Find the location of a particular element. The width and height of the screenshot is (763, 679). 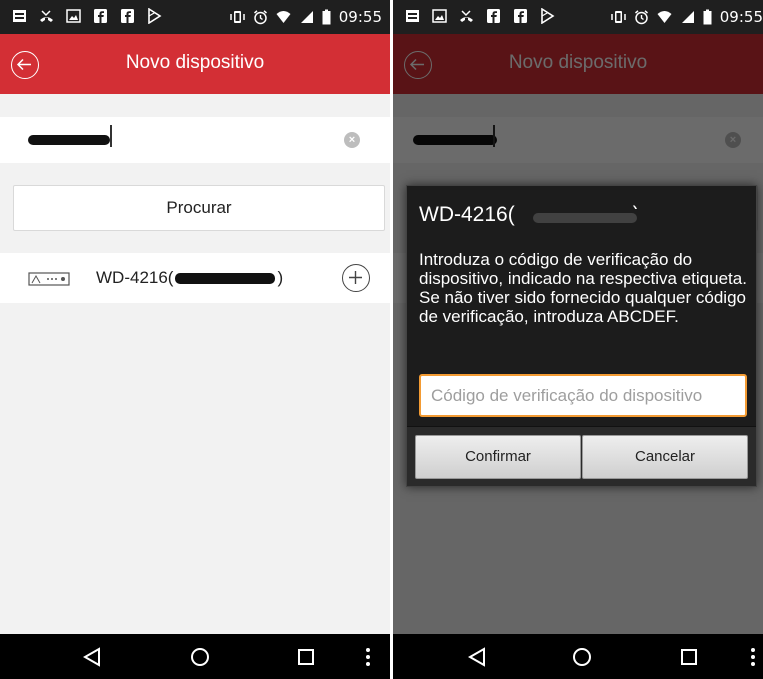

serial-search-field: × is located at coordinates (195, 140).